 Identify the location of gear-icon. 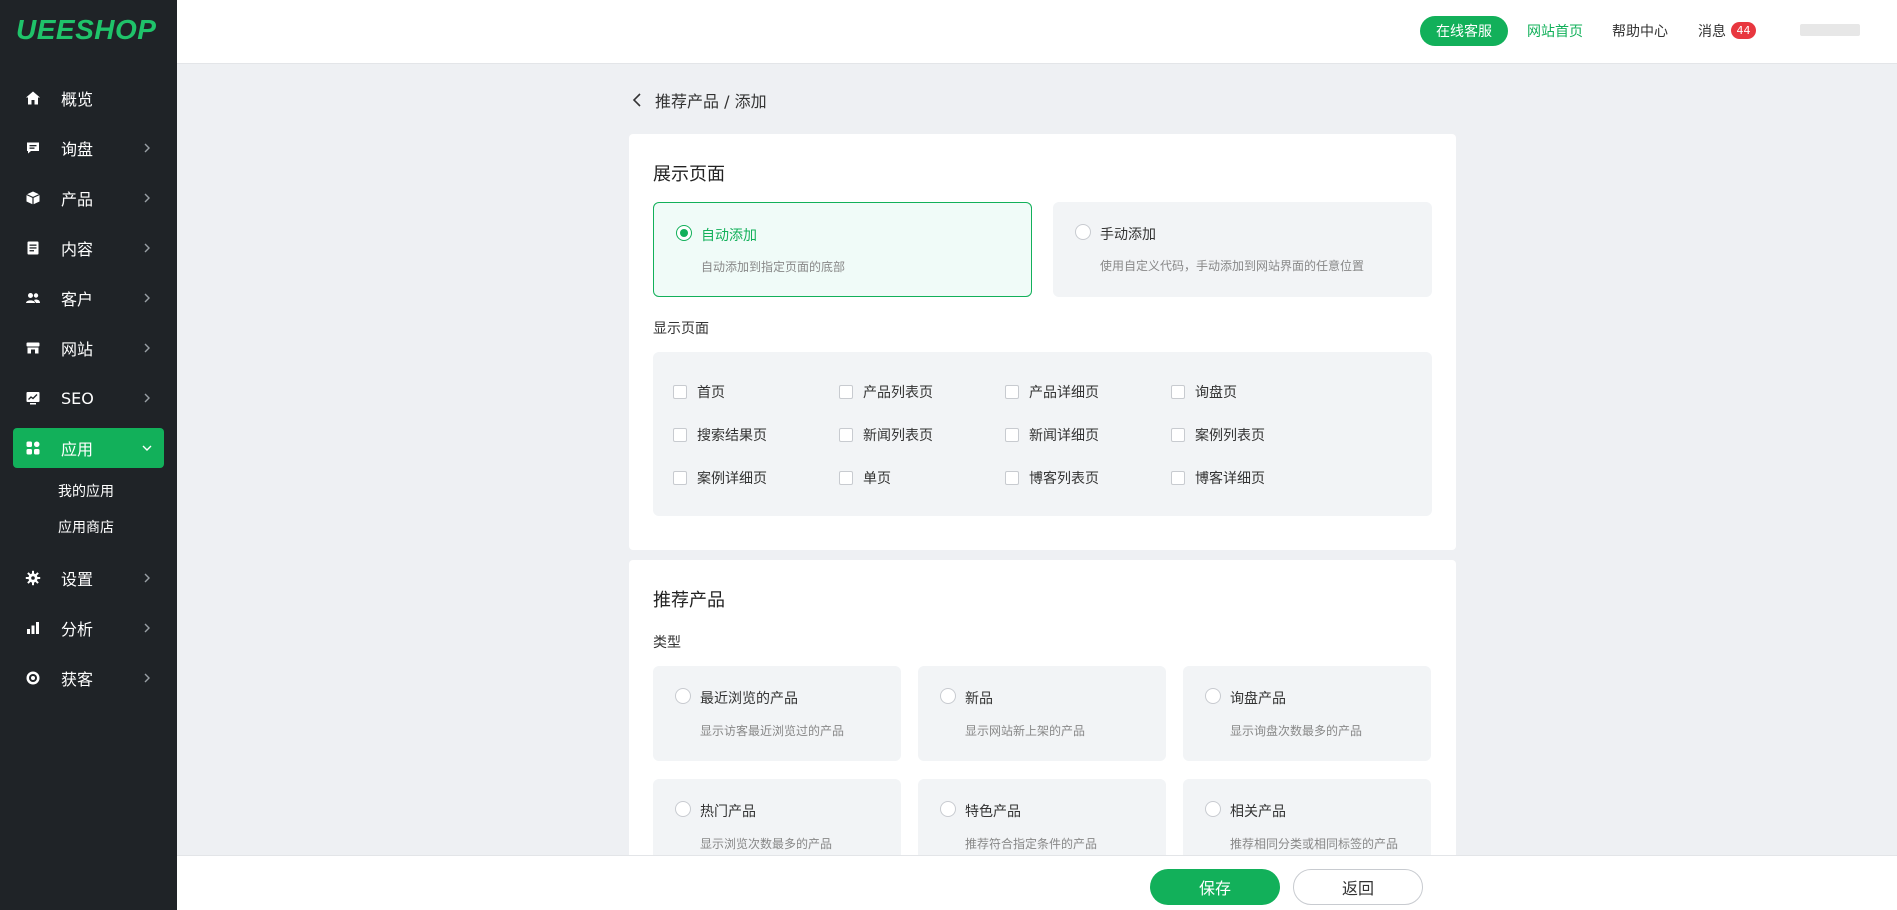
(33, 578).